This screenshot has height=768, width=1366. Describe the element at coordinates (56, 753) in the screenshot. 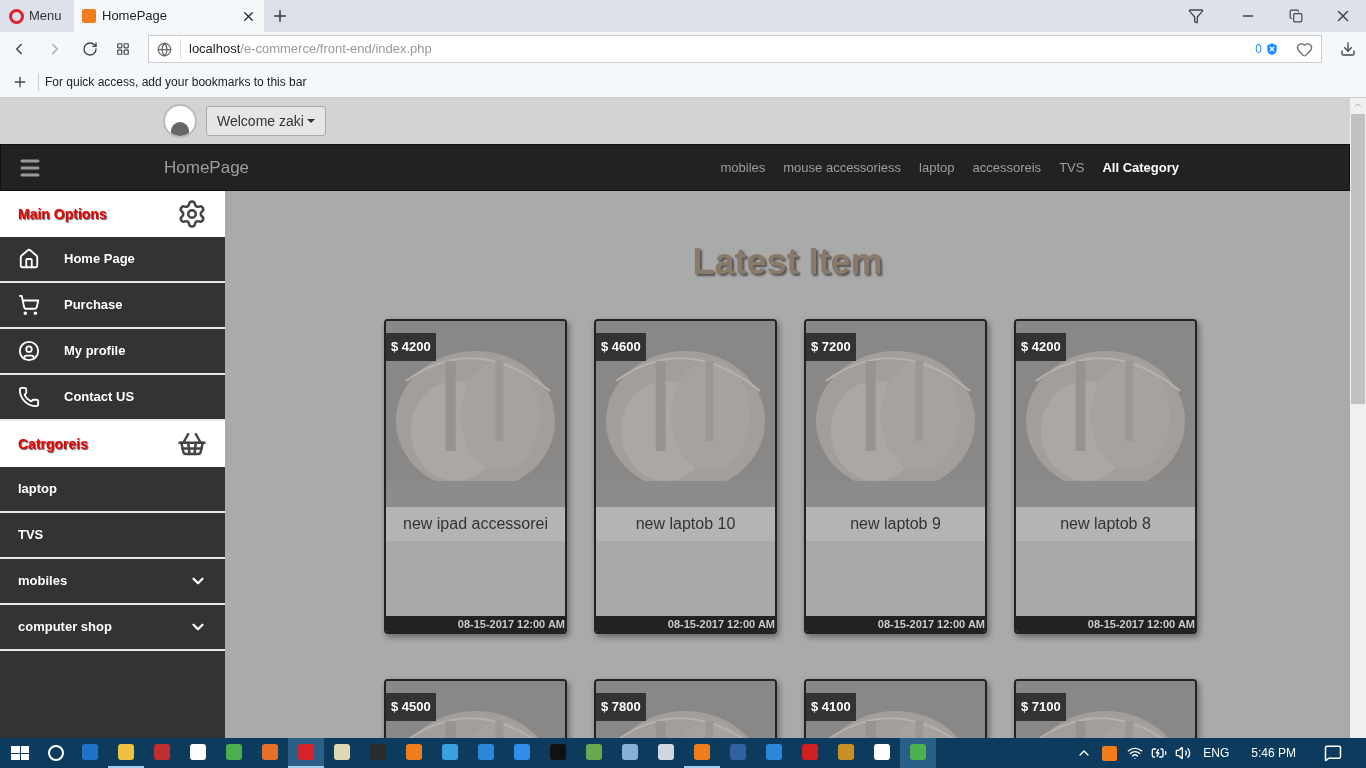

I see `search-icon` at that location.